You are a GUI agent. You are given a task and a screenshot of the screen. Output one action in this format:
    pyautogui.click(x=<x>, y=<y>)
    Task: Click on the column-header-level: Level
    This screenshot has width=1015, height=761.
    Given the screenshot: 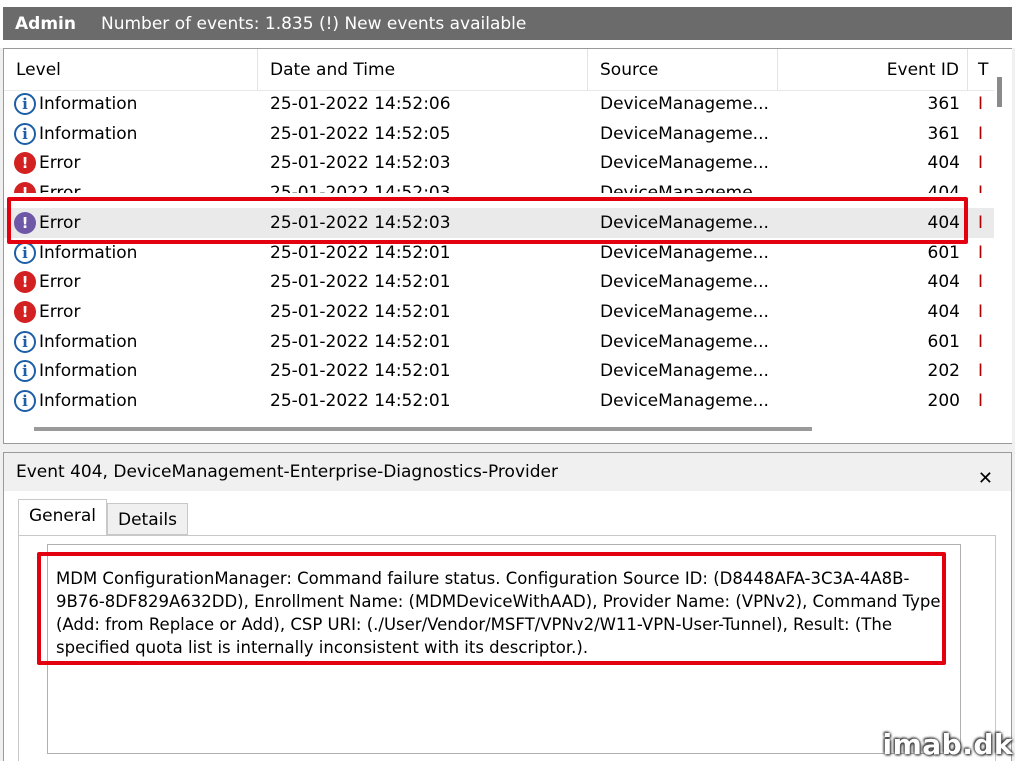 What is the action you would take?
    pyautogui.click(x=131, y=70)
    